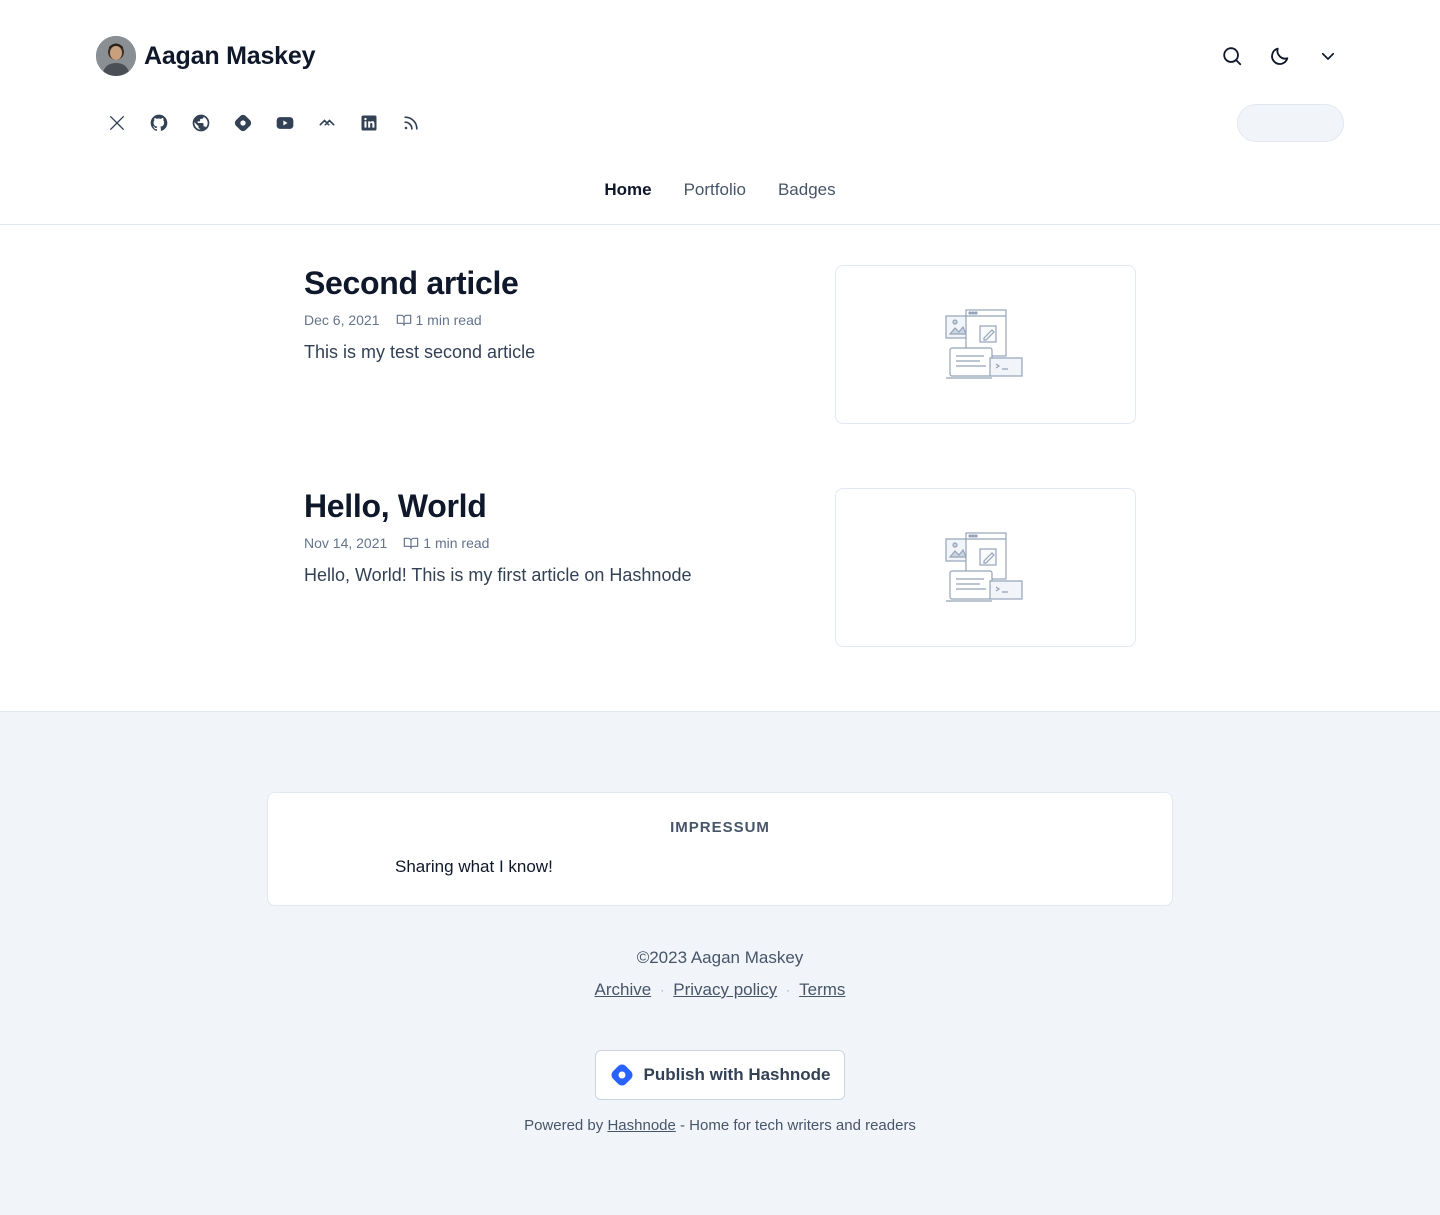 The height and width of the screenshot is (1215, 1440). I want to click on footer-links: Archive · Privacy policy · Terms, so click(720, 990).